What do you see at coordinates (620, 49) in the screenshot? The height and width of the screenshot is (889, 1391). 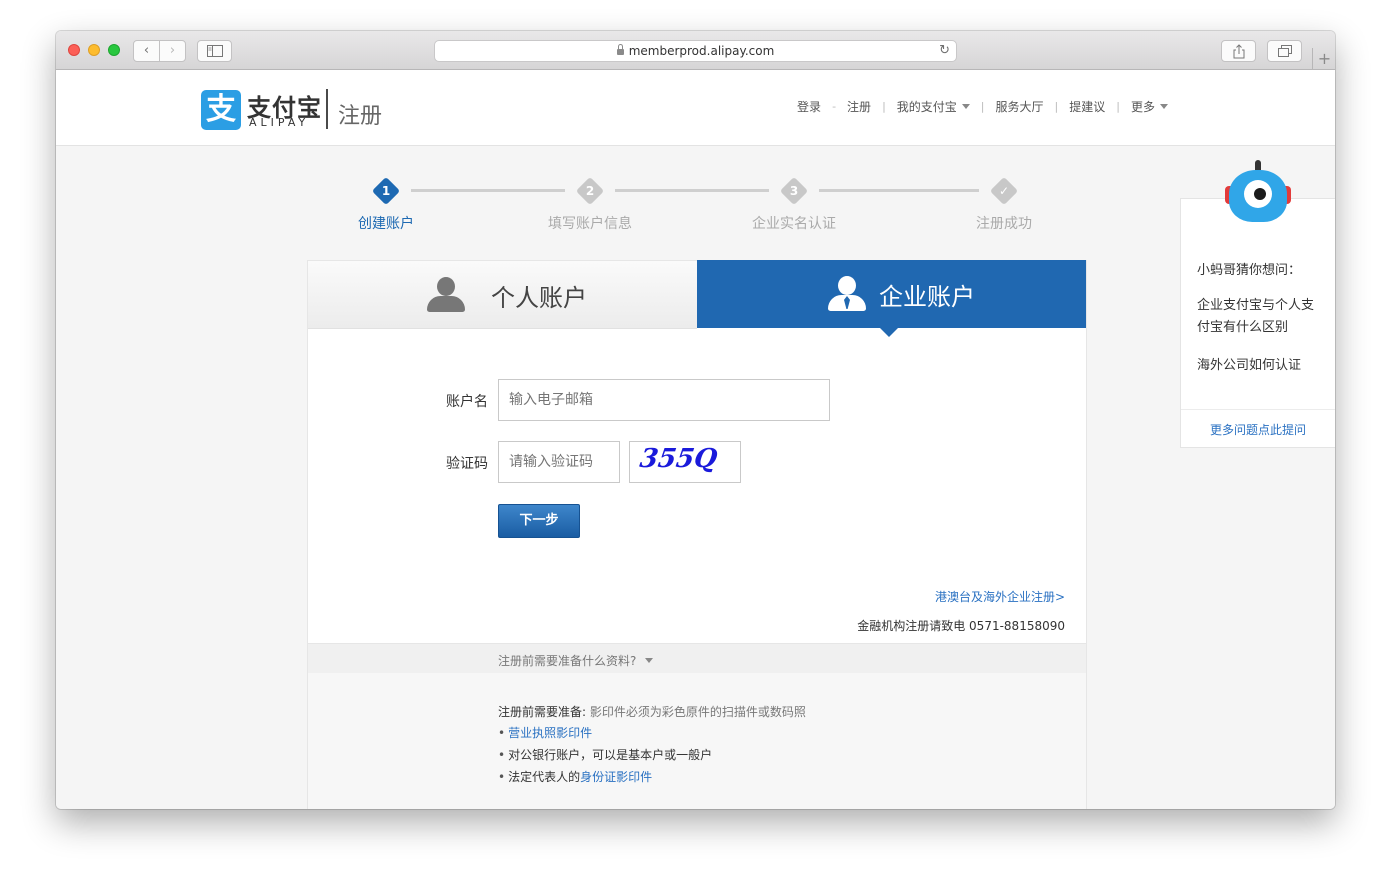 I see `lock-icon` at bounding box center [620, 49].